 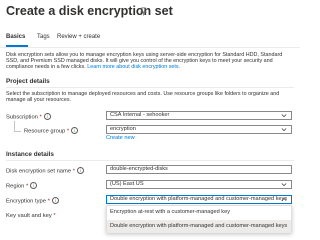 I want to click on subscription-label-text: Subscription, so click(x=22, y=117).